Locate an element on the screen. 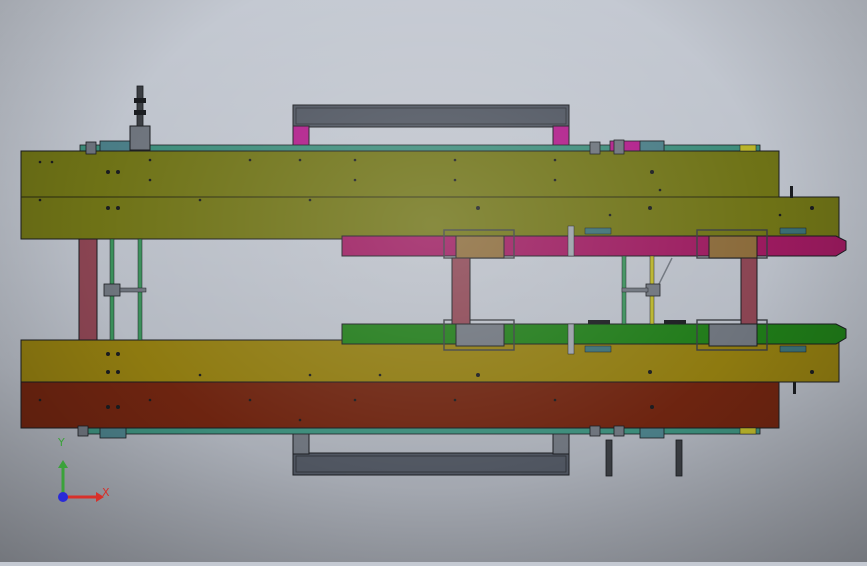 The width and height of the screenshot is (867, 566). reference-triad: X Y is located at coordinates (80, 478).